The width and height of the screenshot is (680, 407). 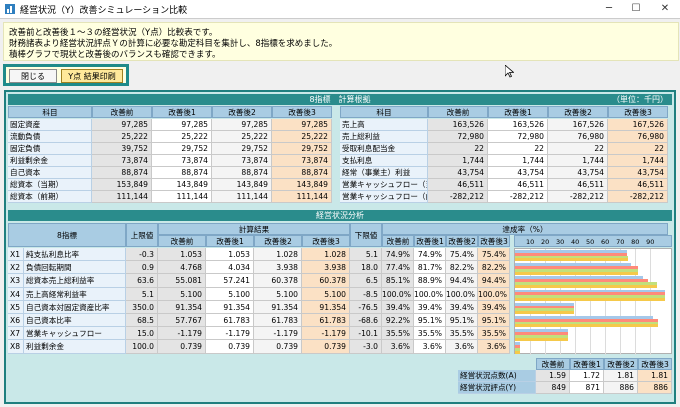 I want to click on analysis-calc-header: 計算結果, so click(x=254, y=229).